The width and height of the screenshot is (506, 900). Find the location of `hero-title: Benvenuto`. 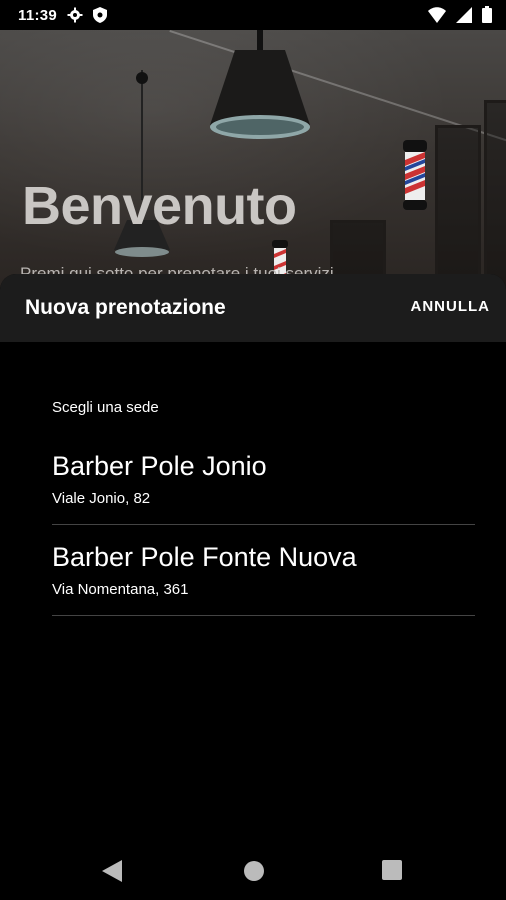

hero-title: Benvenuto is located at coordinates (159, 206).